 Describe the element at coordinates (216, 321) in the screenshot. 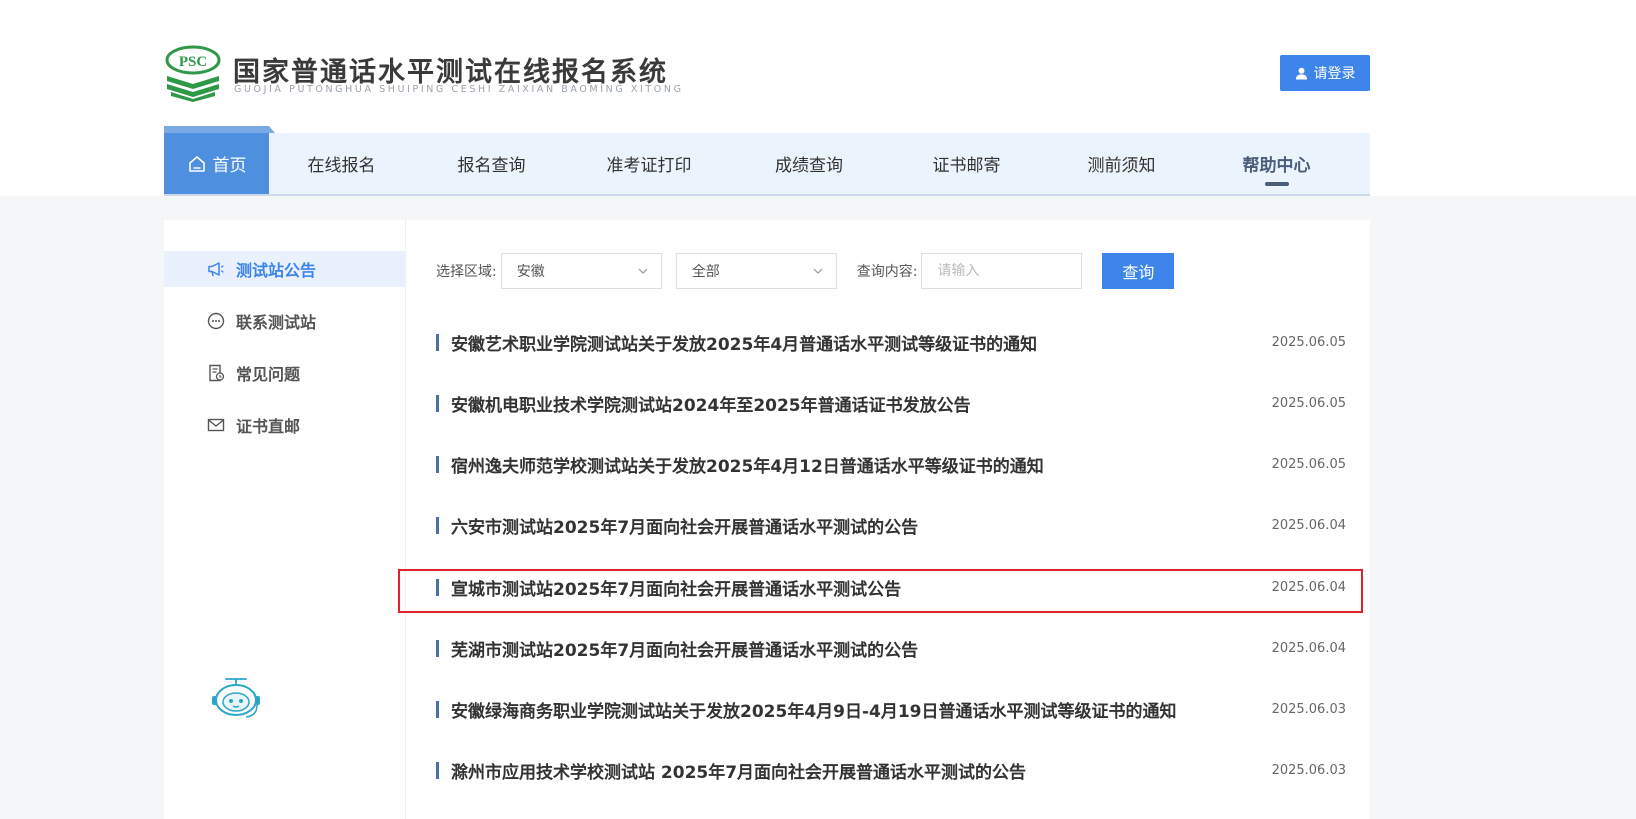

I see `chat-icon` at that location.